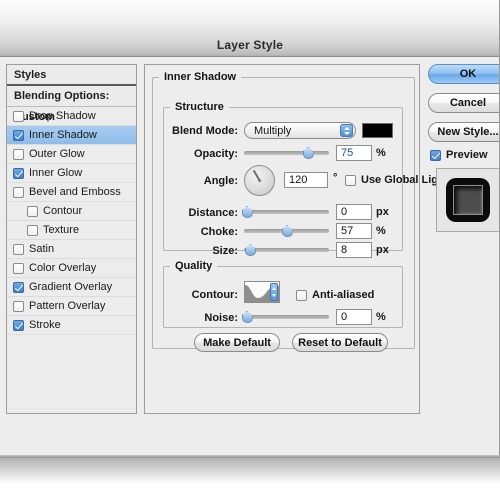  I want to click on effect-label: Gradient Overlay, so click(71, 287).